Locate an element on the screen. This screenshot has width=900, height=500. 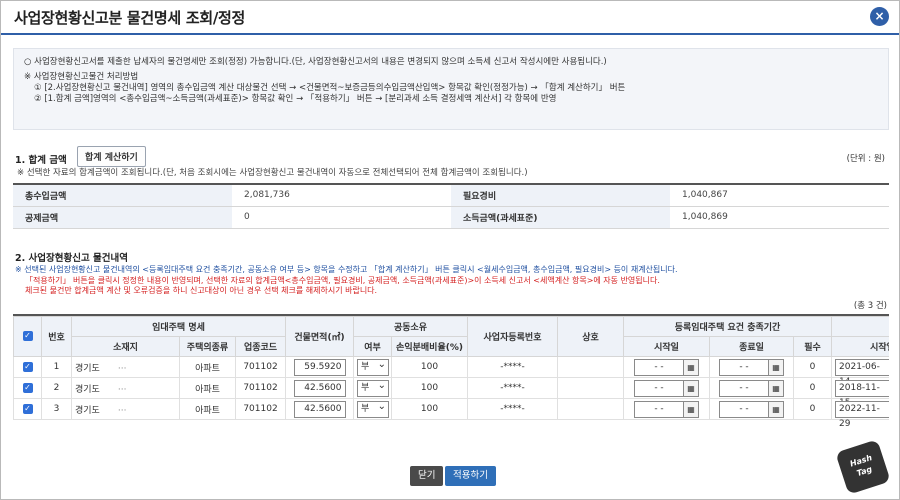
apply-button: 적용하기 is located at coordinates (470, 476).